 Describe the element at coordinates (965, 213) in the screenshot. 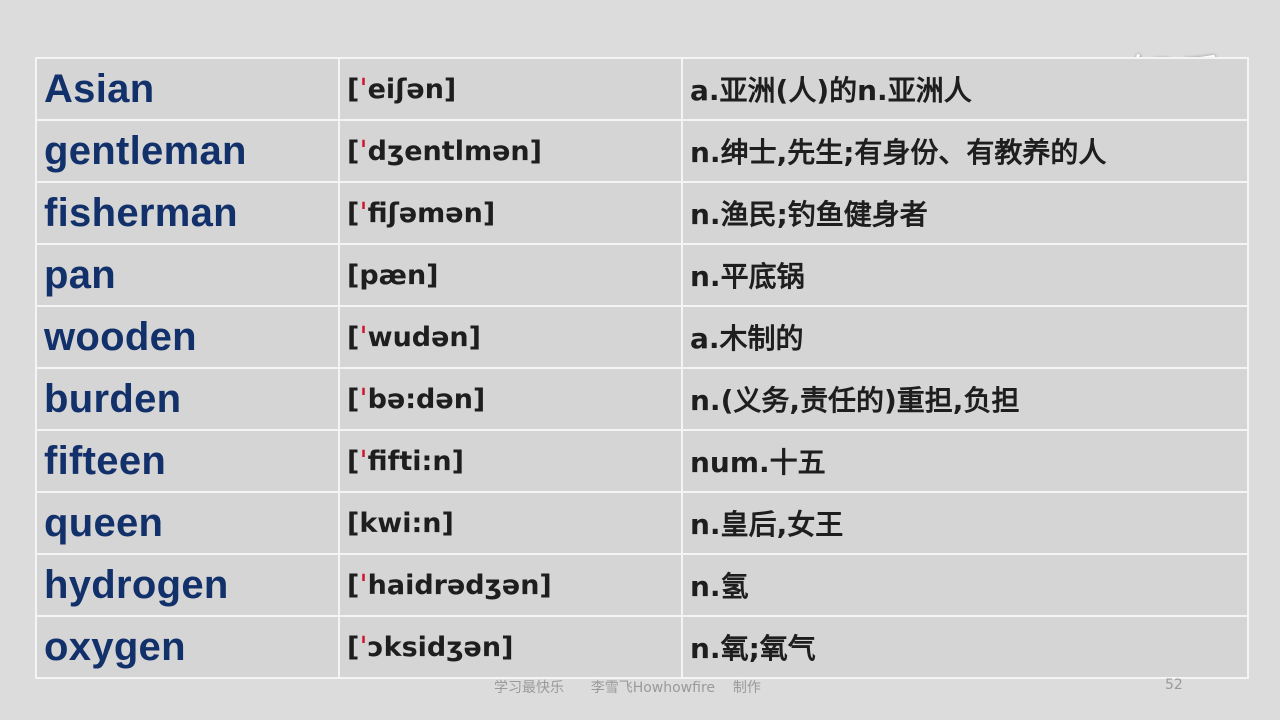

I see `definition-cell: n.渔民;钓鱼健身者` at that location.